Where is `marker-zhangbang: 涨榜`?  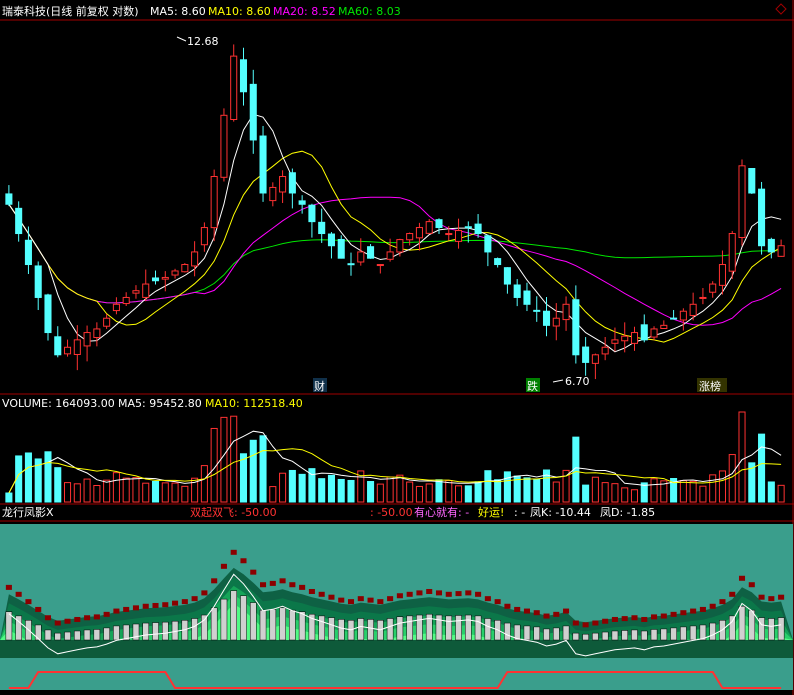 marker-zhangbang: 涨榜 is located at coordinates (710, 386).